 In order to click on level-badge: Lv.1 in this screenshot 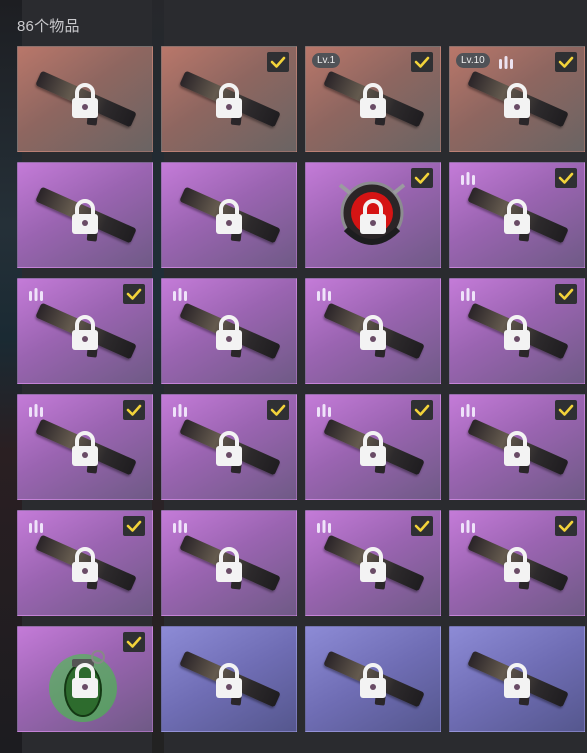, I will do `click(326, 60)`.